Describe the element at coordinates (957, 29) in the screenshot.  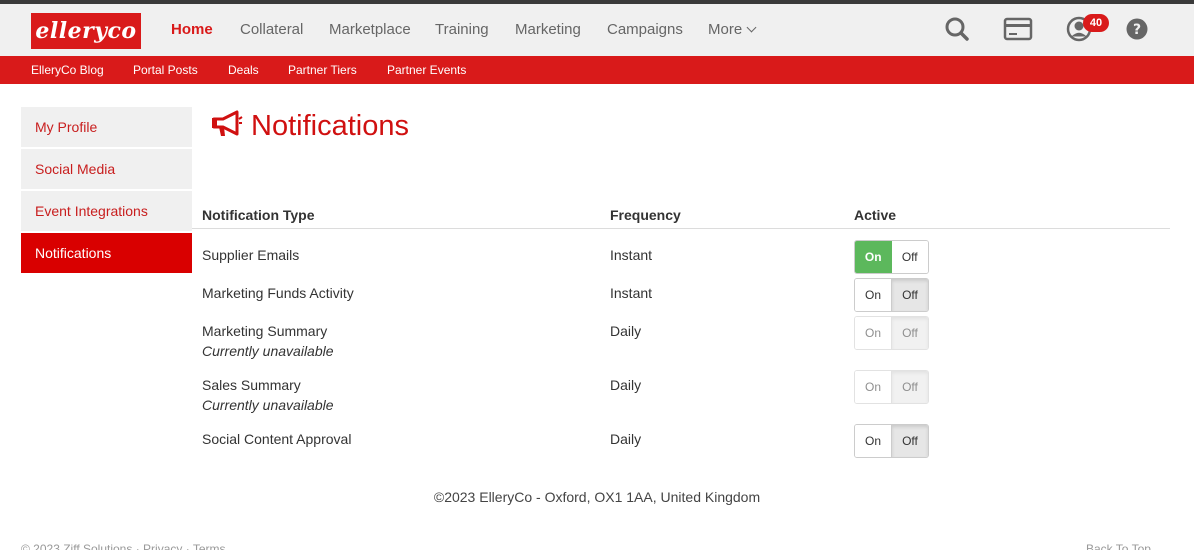
I see `search-icon` at that location.